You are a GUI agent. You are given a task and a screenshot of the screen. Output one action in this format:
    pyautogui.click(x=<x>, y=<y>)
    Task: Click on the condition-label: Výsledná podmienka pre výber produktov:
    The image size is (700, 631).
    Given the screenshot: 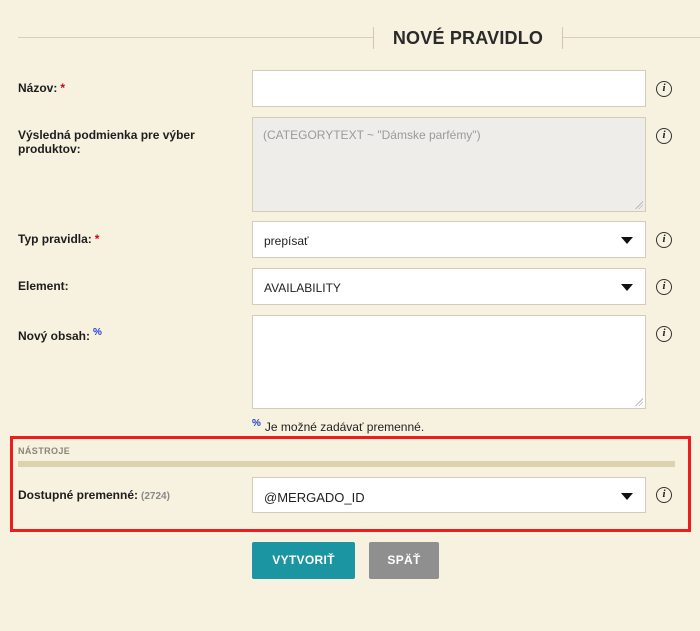 What is the action you would take?
    pyautogui.click(x=106, y=142)
    